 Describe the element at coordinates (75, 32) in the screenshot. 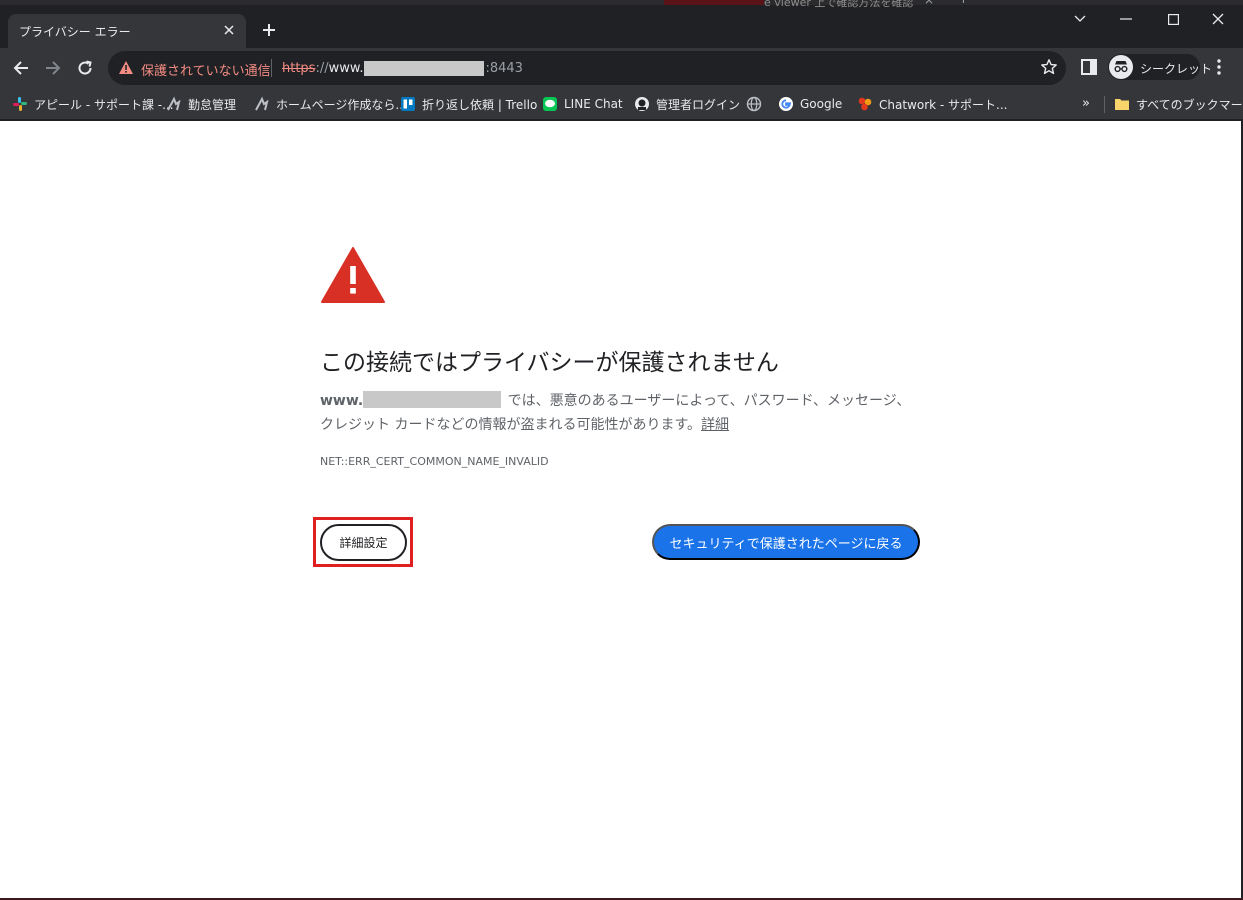

I see `tab-title: プライバシー エラー` at that location.